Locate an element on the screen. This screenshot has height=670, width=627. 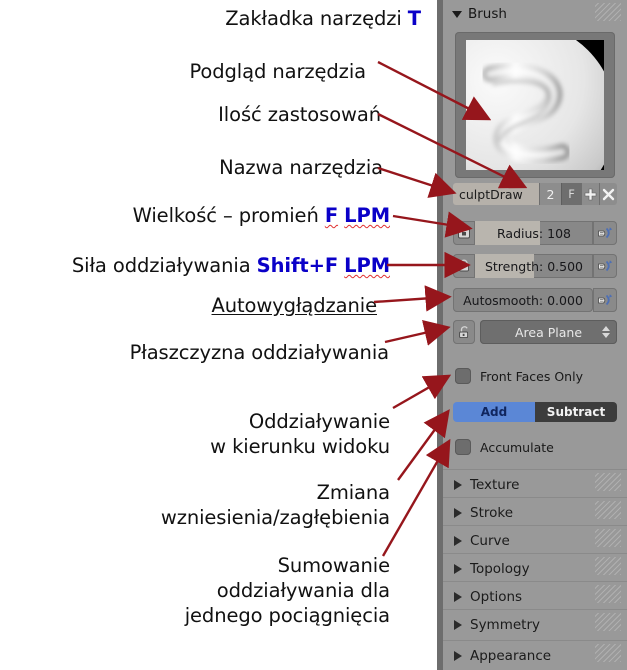
keybinding-t: T is located at coordinates (414, 18).